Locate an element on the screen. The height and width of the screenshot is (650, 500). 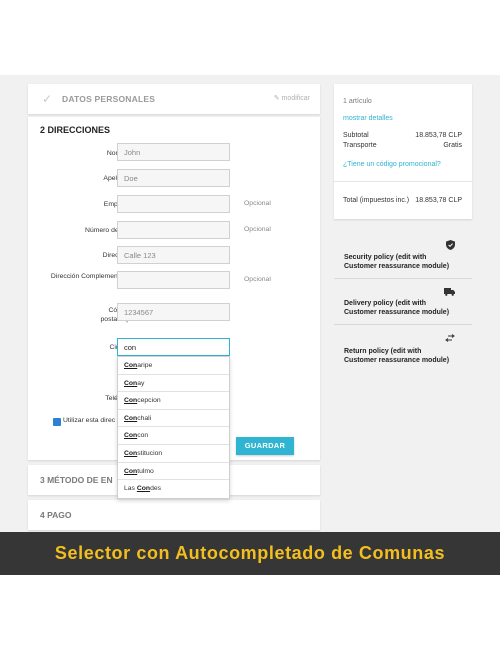
total-value: 18.853,78 CLP is located at coordinates (438, 200).